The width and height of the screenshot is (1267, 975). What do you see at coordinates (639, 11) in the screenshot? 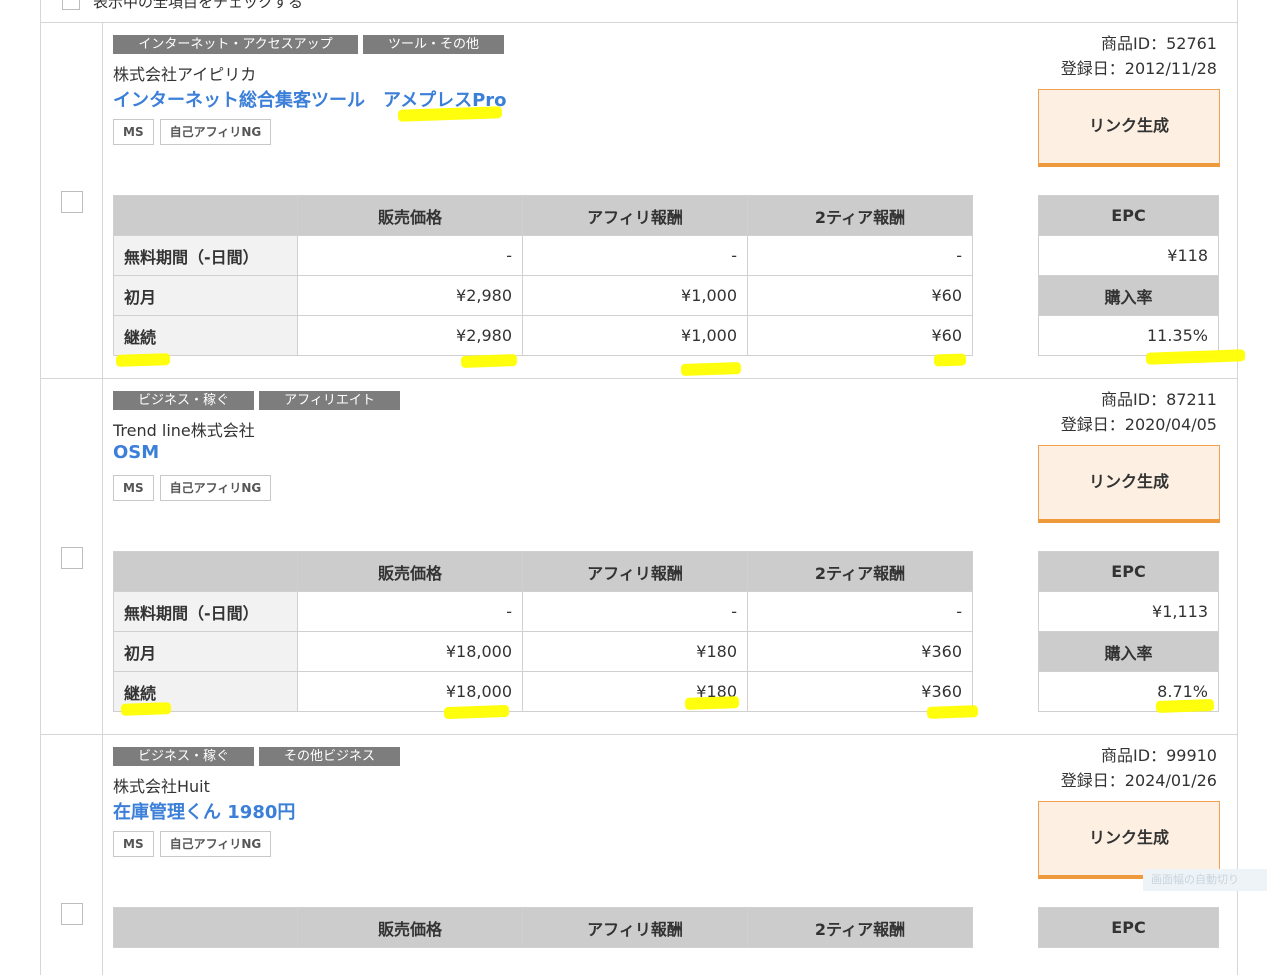
I see `select-all-row: 表示中の全項目をチェックする` at bounding box center [639, 11].